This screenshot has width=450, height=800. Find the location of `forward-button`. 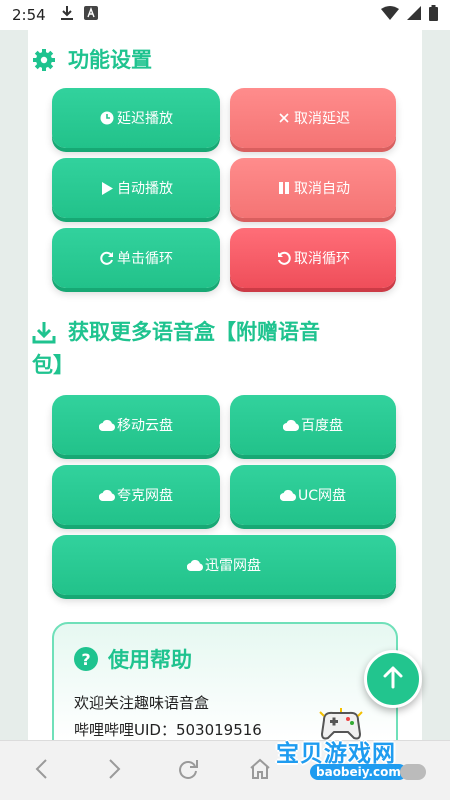

forward-button is located at coordinates (114, 771).